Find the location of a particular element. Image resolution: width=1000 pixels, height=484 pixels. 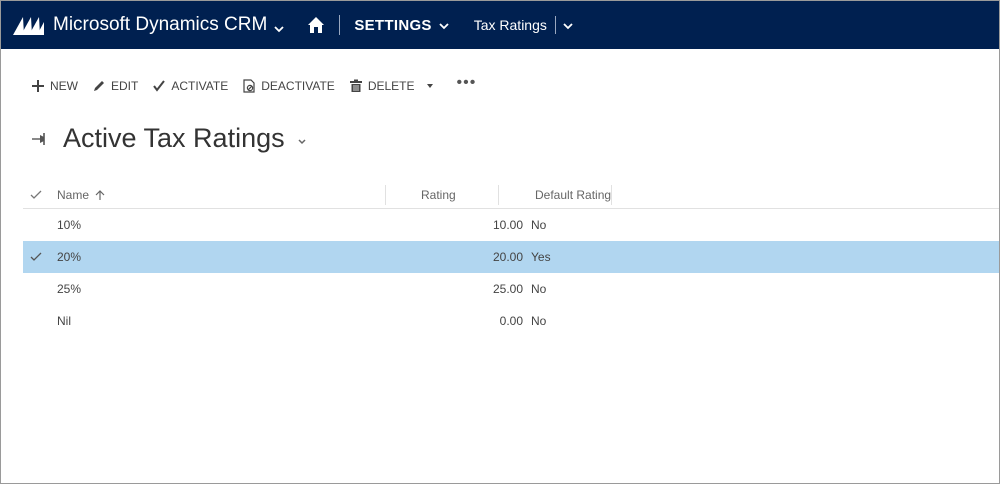

new-button: NEW is located at coordinates (54, 86).